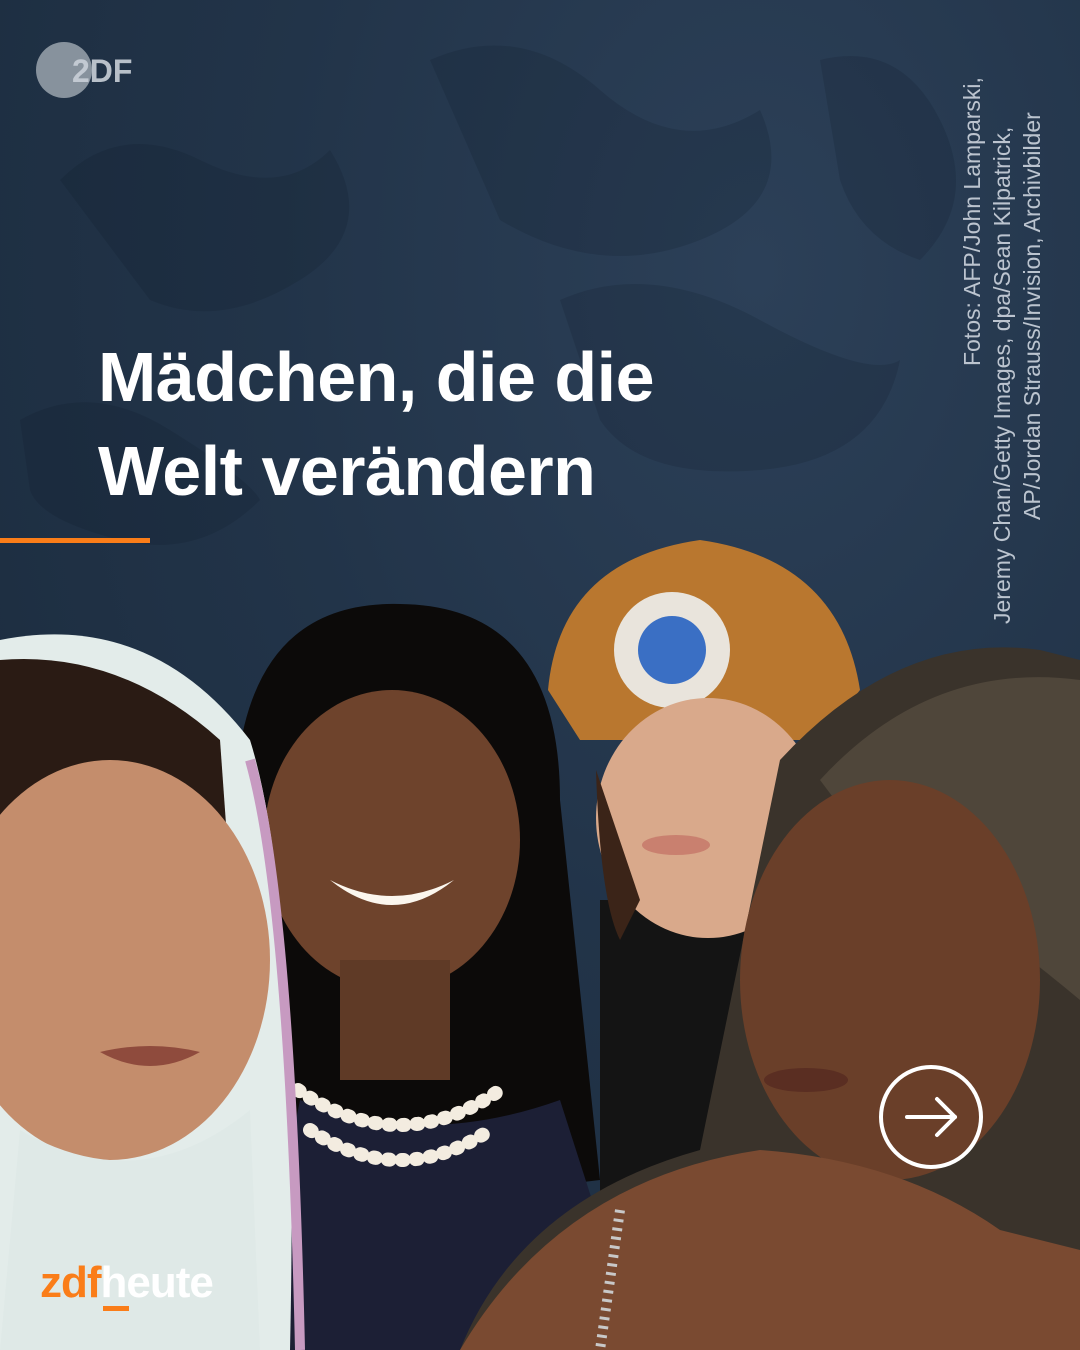 This screenshot has width=1080, height=1350. I want to click on arrow-right-circle-icon, so click(931, 1117).